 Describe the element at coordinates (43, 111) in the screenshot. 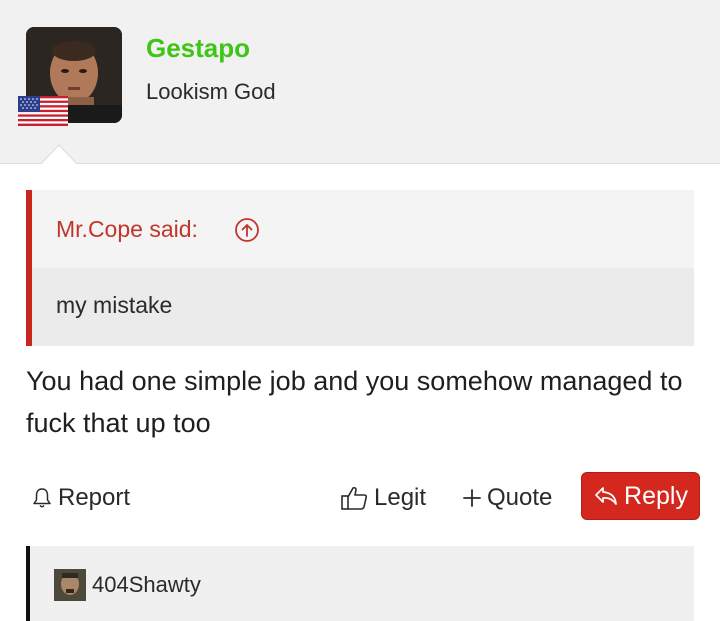

I see `us-flag-icon` at that location.